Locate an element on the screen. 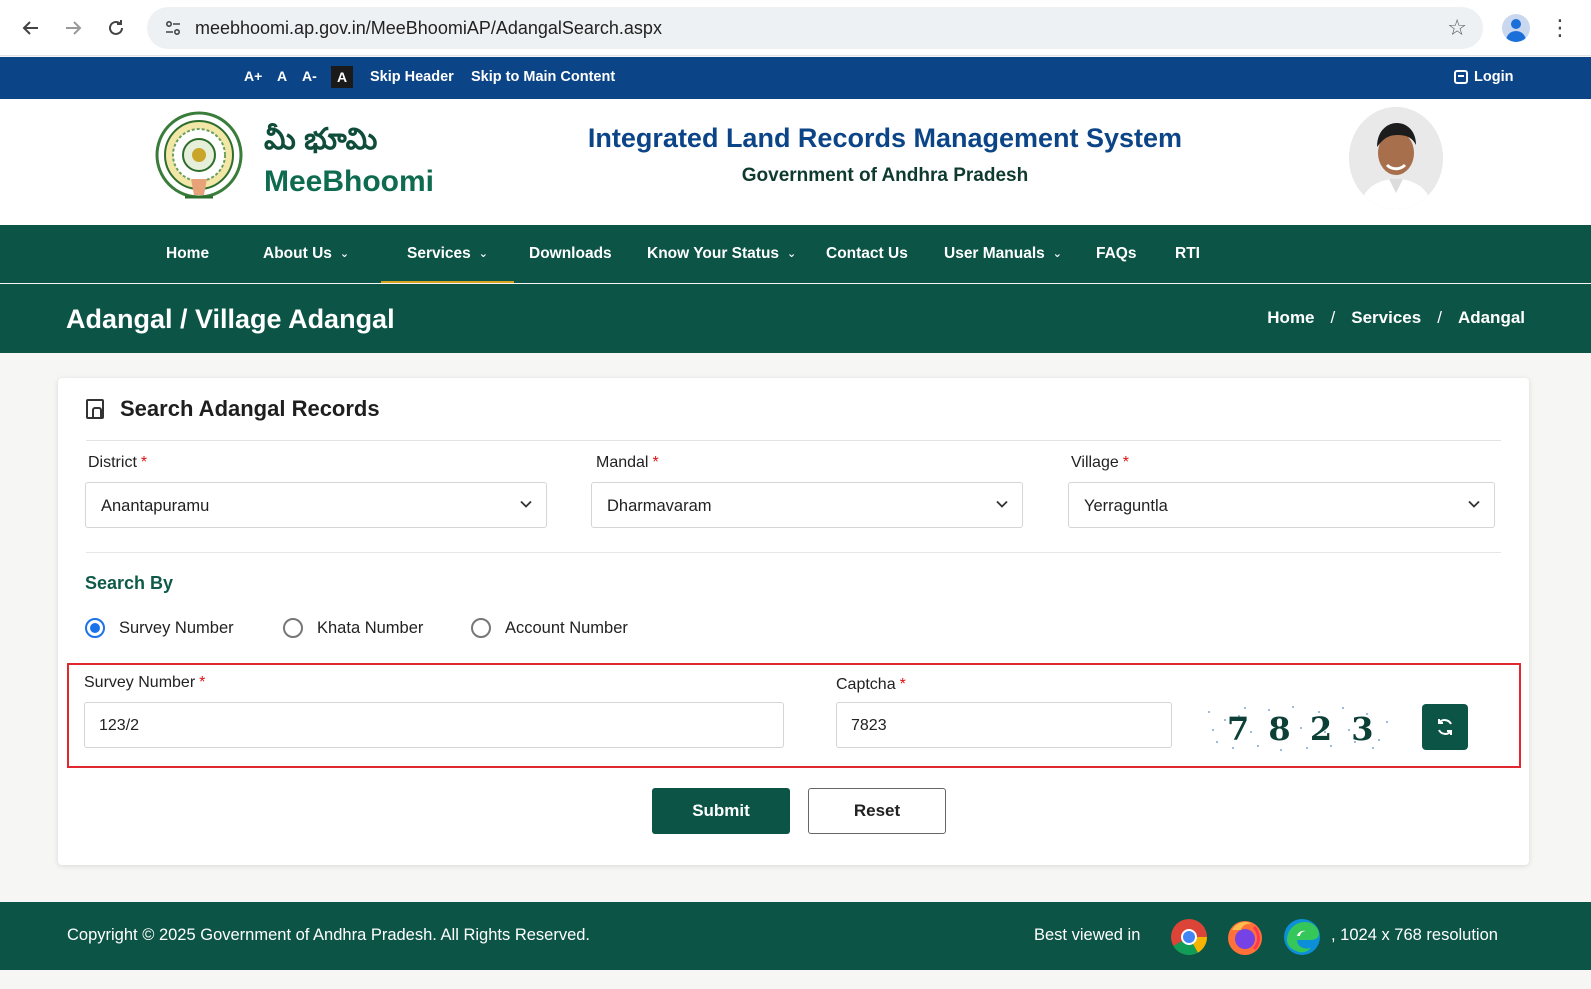  nav-downloads: Downloads is located at coordinates (570, 254).